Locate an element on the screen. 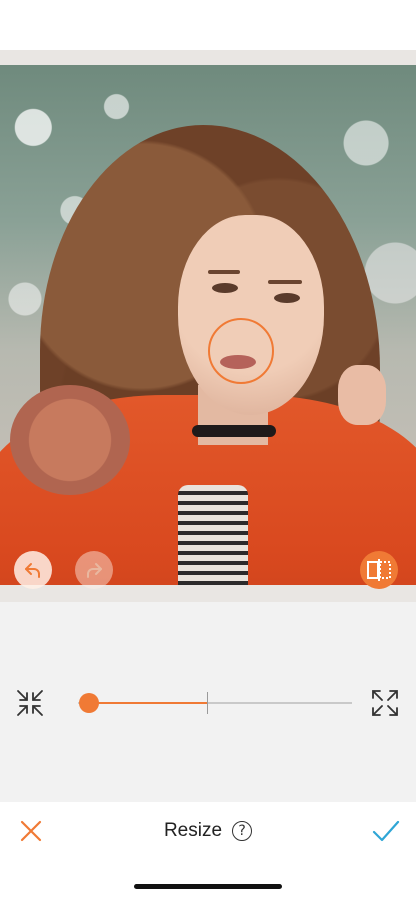 The height and width of the screenshot is (900, 416). photo-hand is located at coordinates (362, 395).